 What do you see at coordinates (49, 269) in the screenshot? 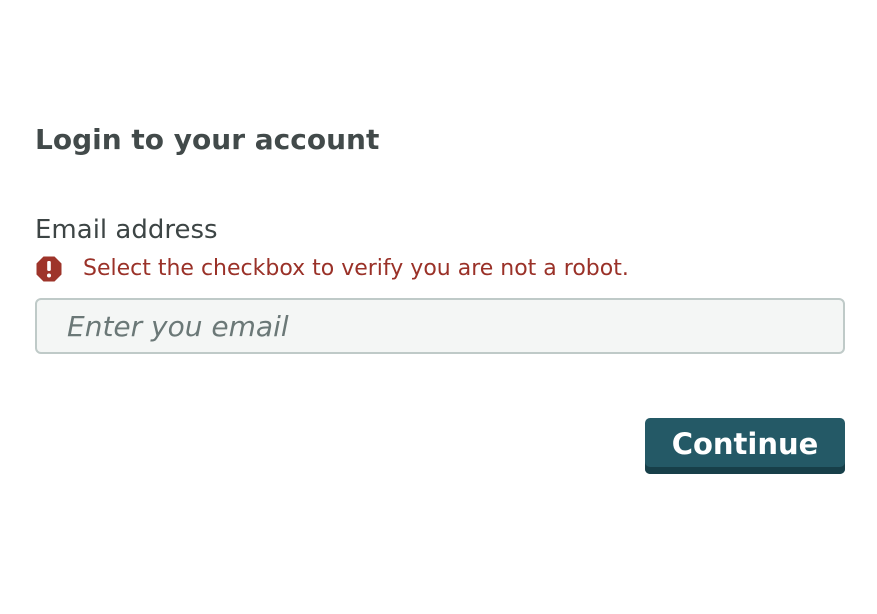
I see `alert-octagon-icon` at bounding box center [49, 269].